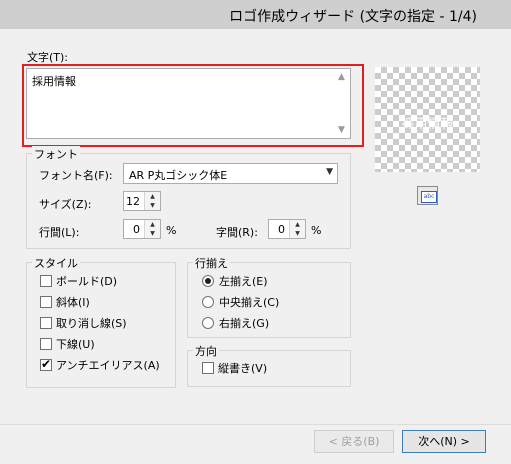 The width and height of the screenshot is (511, 464). I want to click on line-spacing-spinner: 0 ▲ ▼, so click(142, 229).